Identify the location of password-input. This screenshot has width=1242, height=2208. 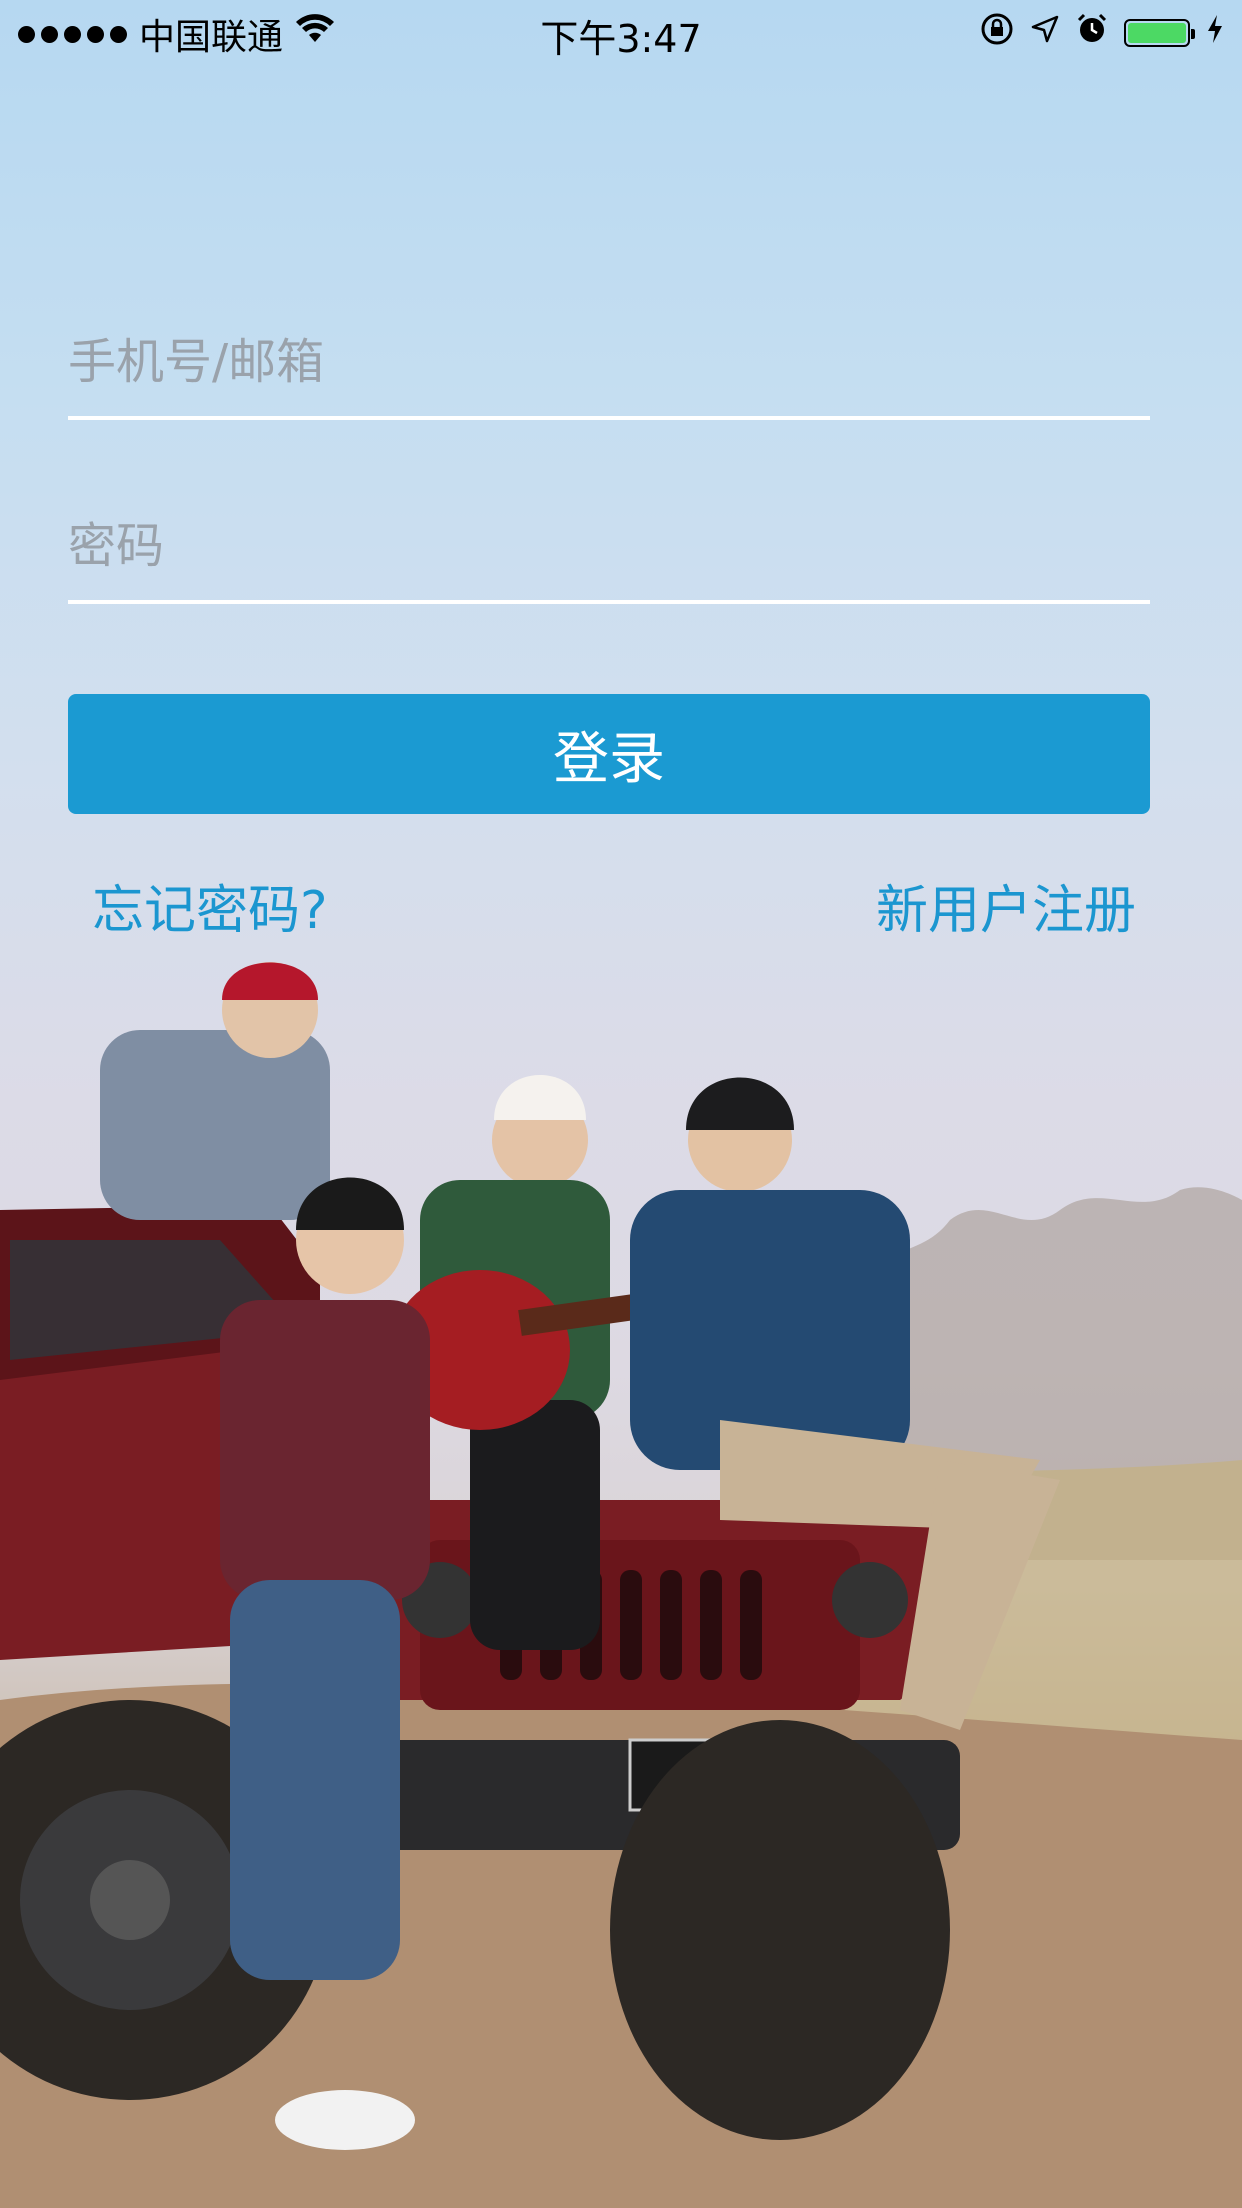
(609, 546).